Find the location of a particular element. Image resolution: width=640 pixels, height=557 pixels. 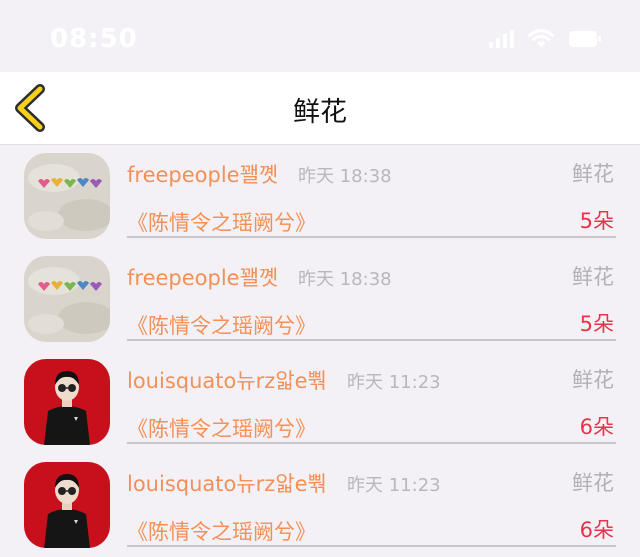

page-title: 鲜花 is located at coordinates (320, 112).